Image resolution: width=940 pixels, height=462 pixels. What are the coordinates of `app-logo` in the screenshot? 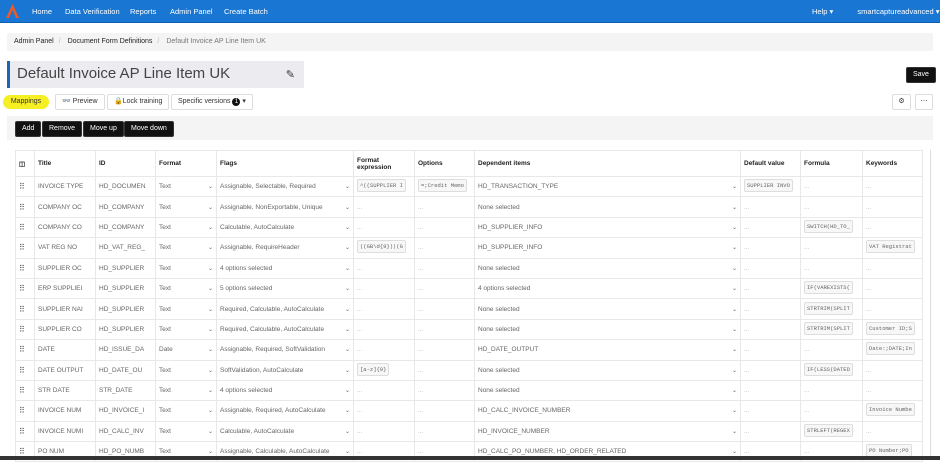 It's located at (12, 11).